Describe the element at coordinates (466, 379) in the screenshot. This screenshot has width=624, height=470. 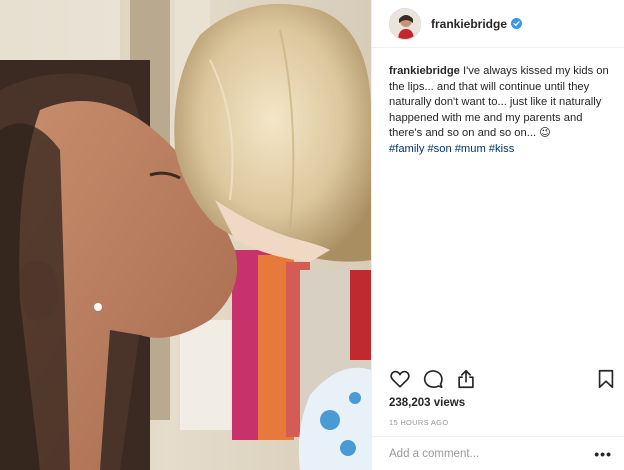
I see `share-icon` at that location.